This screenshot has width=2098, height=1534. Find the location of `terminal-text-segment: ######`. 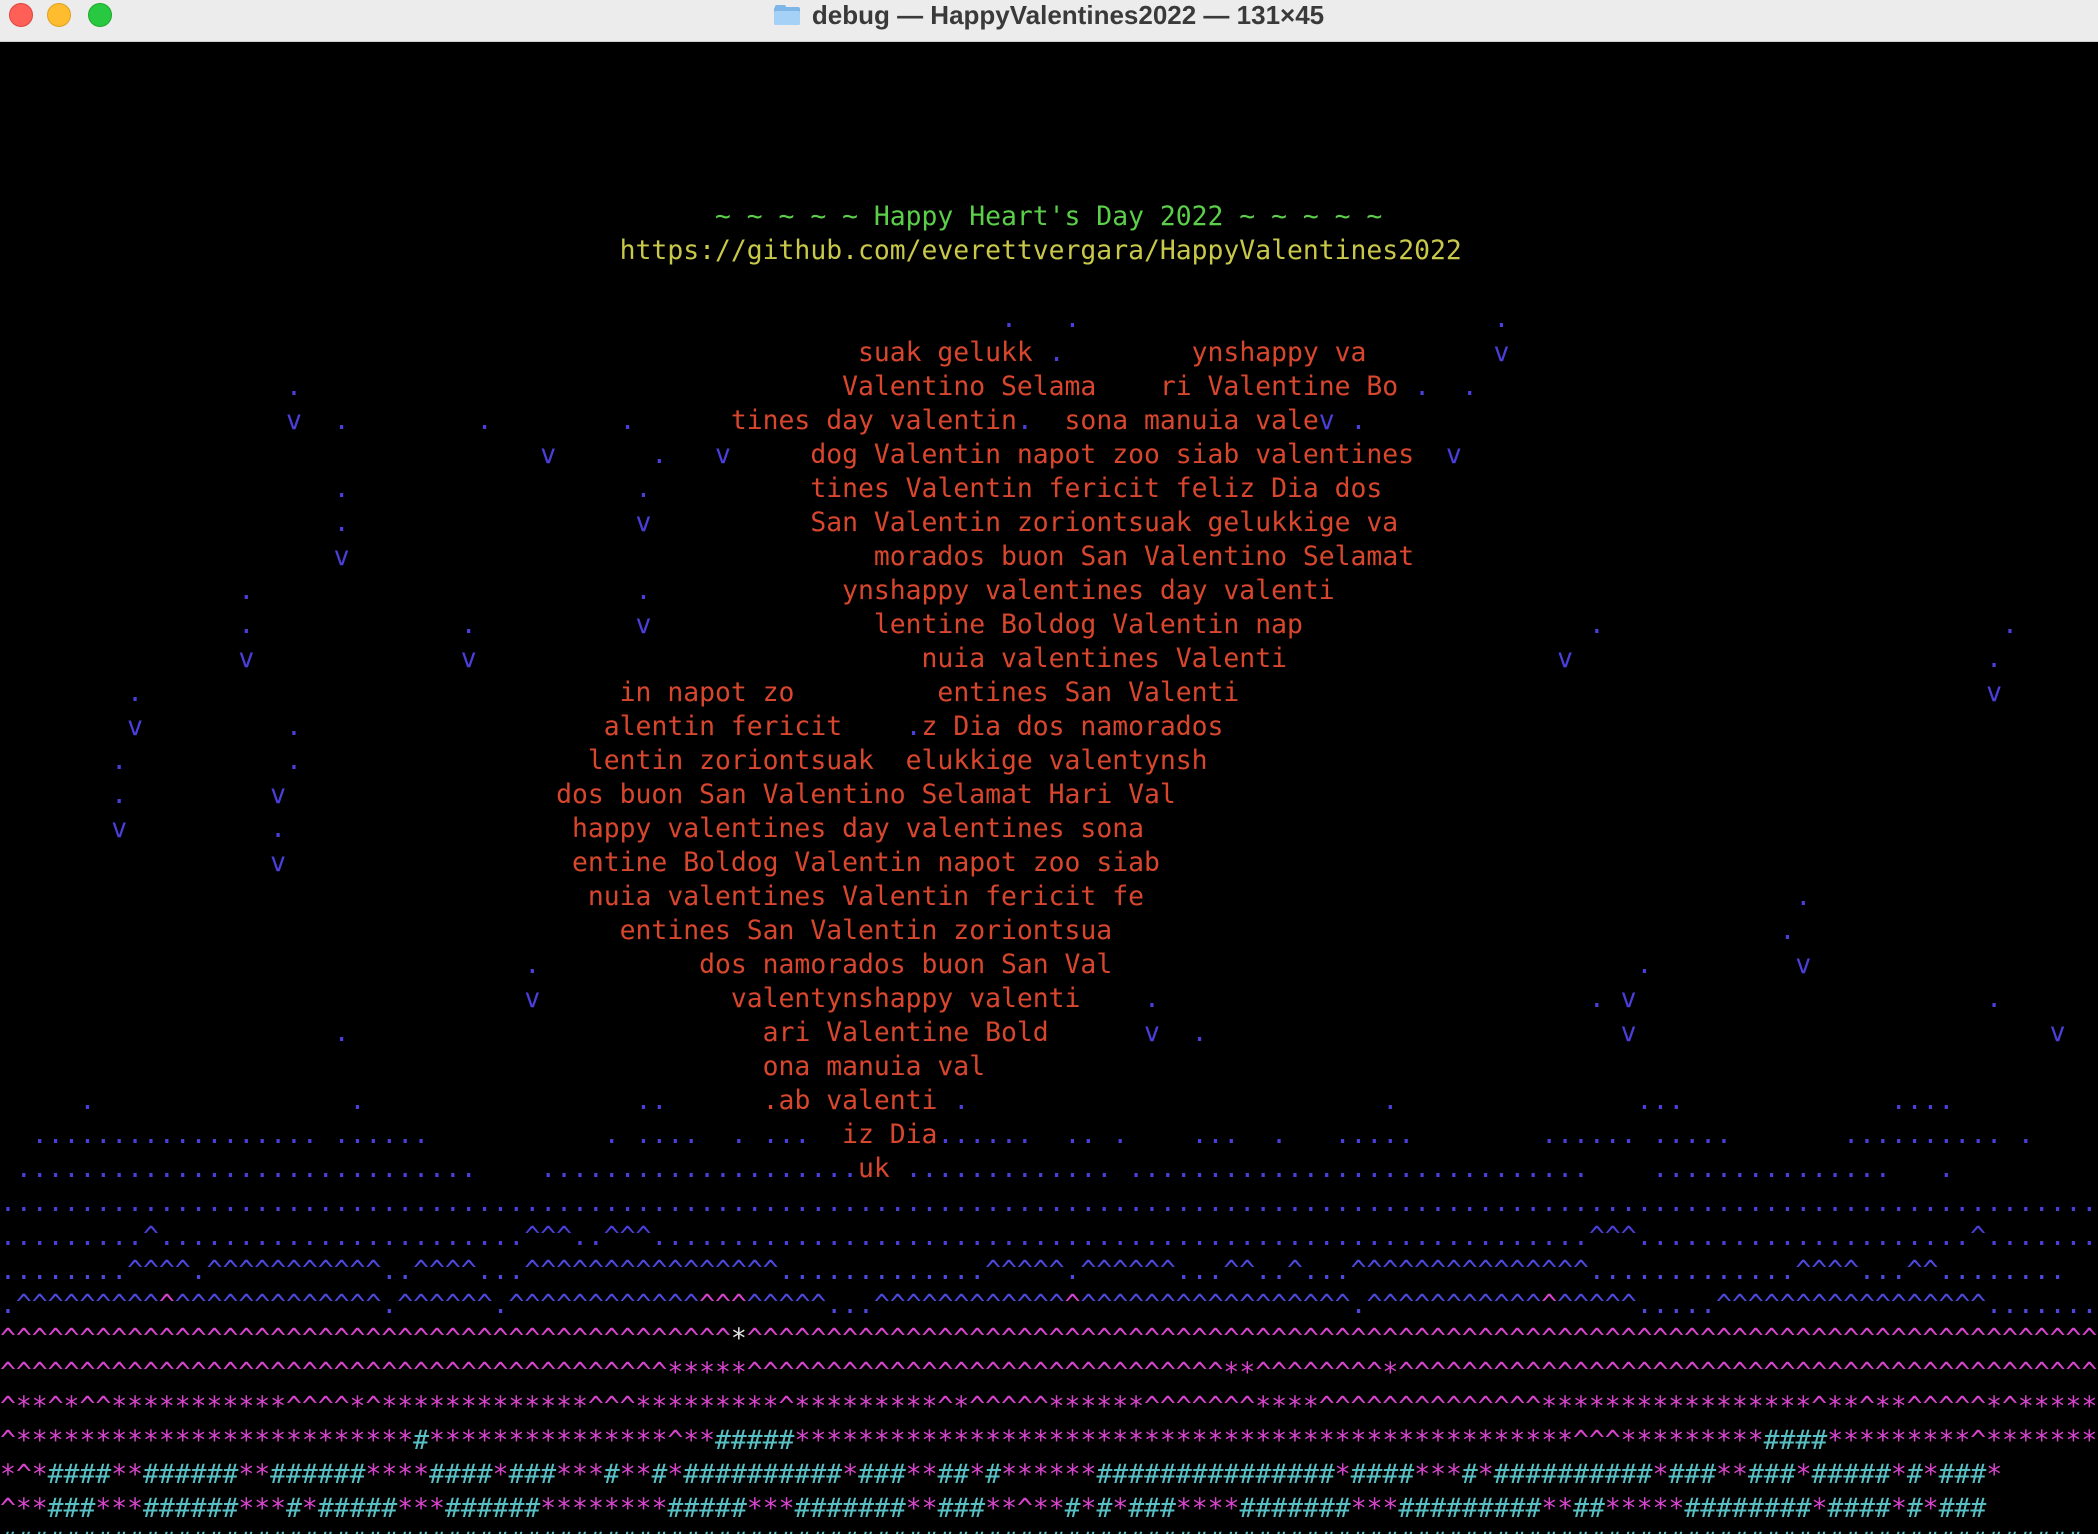

terminal-text-segment: ###### is located at coordinates (492, 1508).